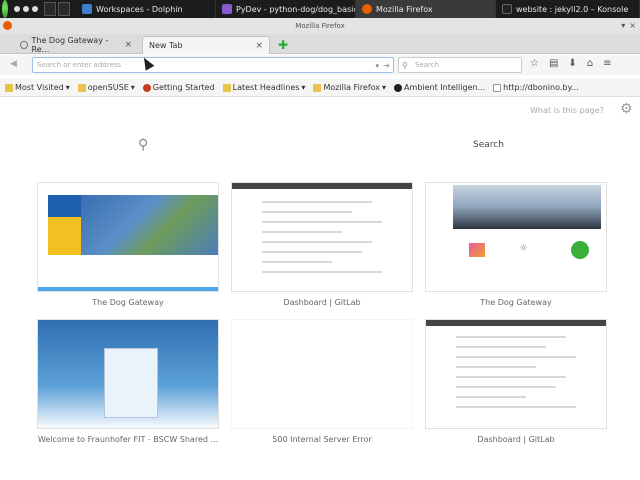 The image size is (640, 480). I want to click on bookmark-most-visited: Most Visited ▾, so click(37, 87).